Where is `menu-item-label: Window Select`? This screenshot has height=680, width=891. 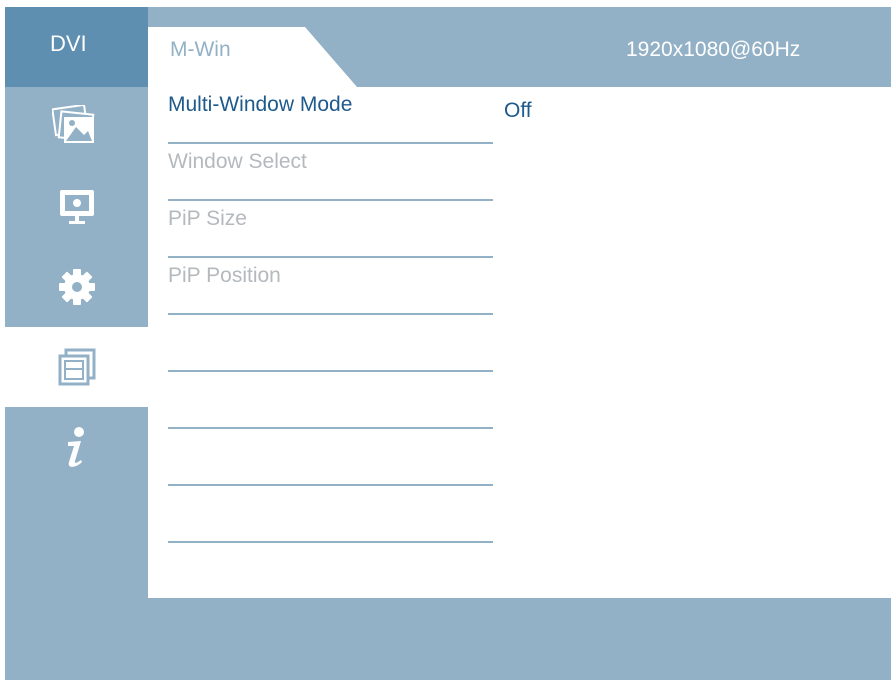
menu-item-label: Window Select is located at coordinates (237, 161).